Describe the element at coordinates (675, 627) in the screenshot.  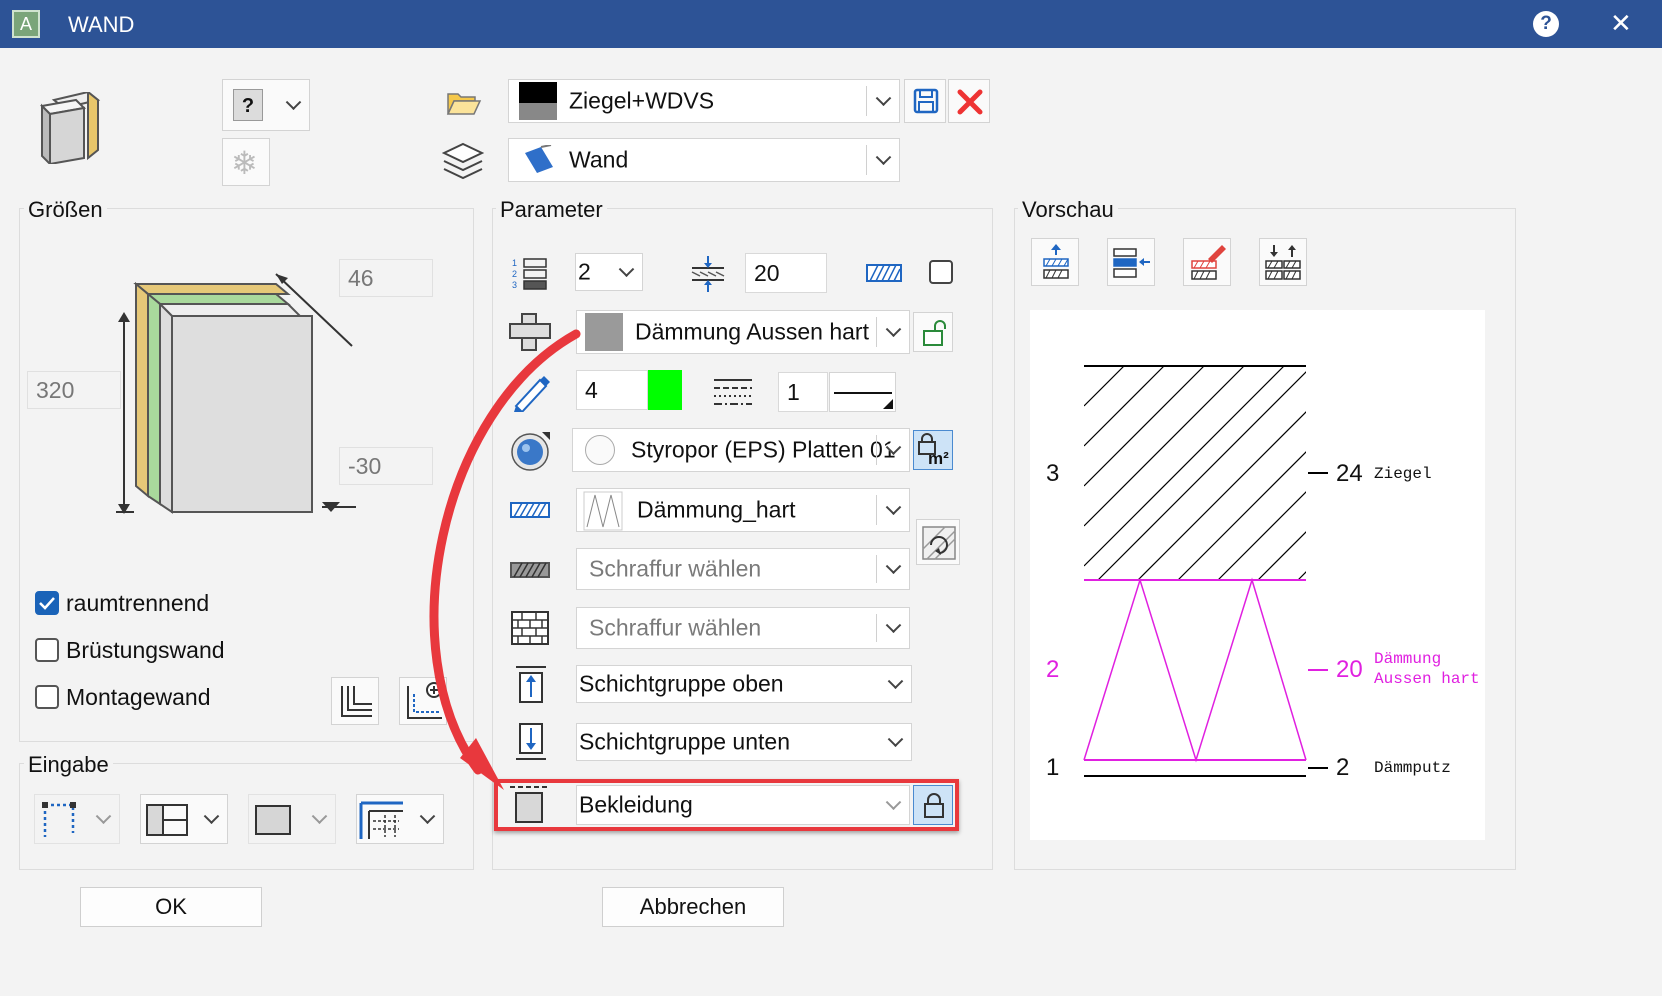
I see `hatch-select-2-value: Schraffur wählen` at that location.